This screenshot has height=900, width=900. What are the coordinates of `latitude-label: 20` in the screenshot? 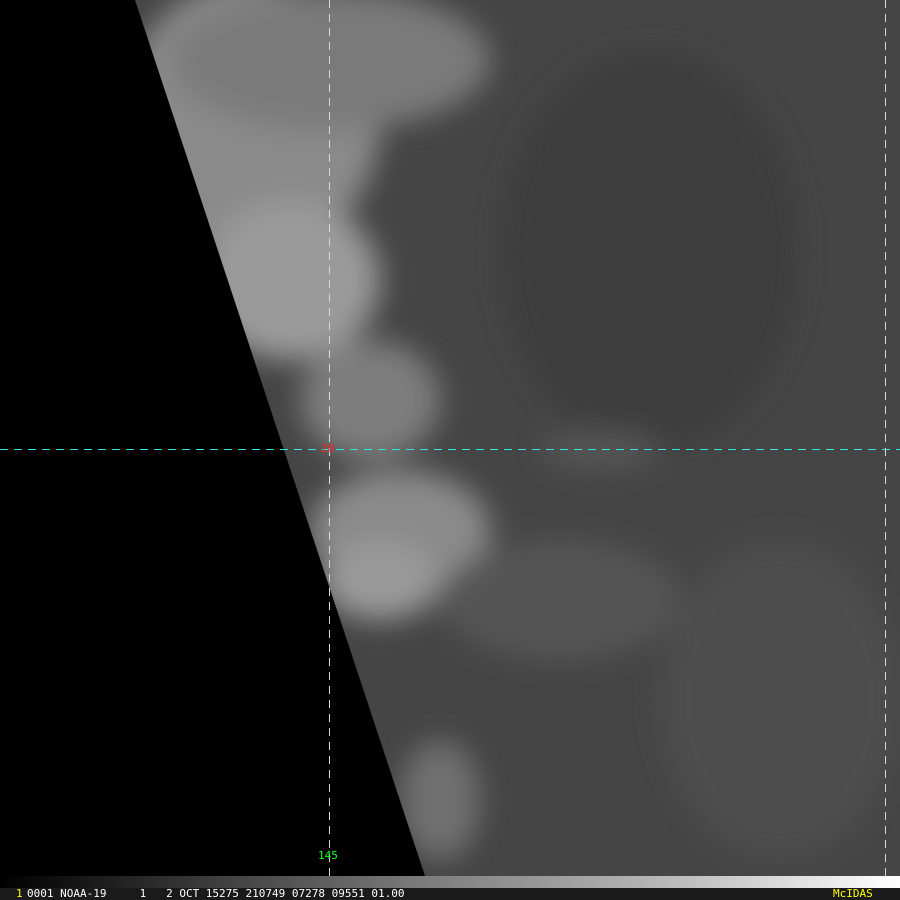 It's located at (328, 448).